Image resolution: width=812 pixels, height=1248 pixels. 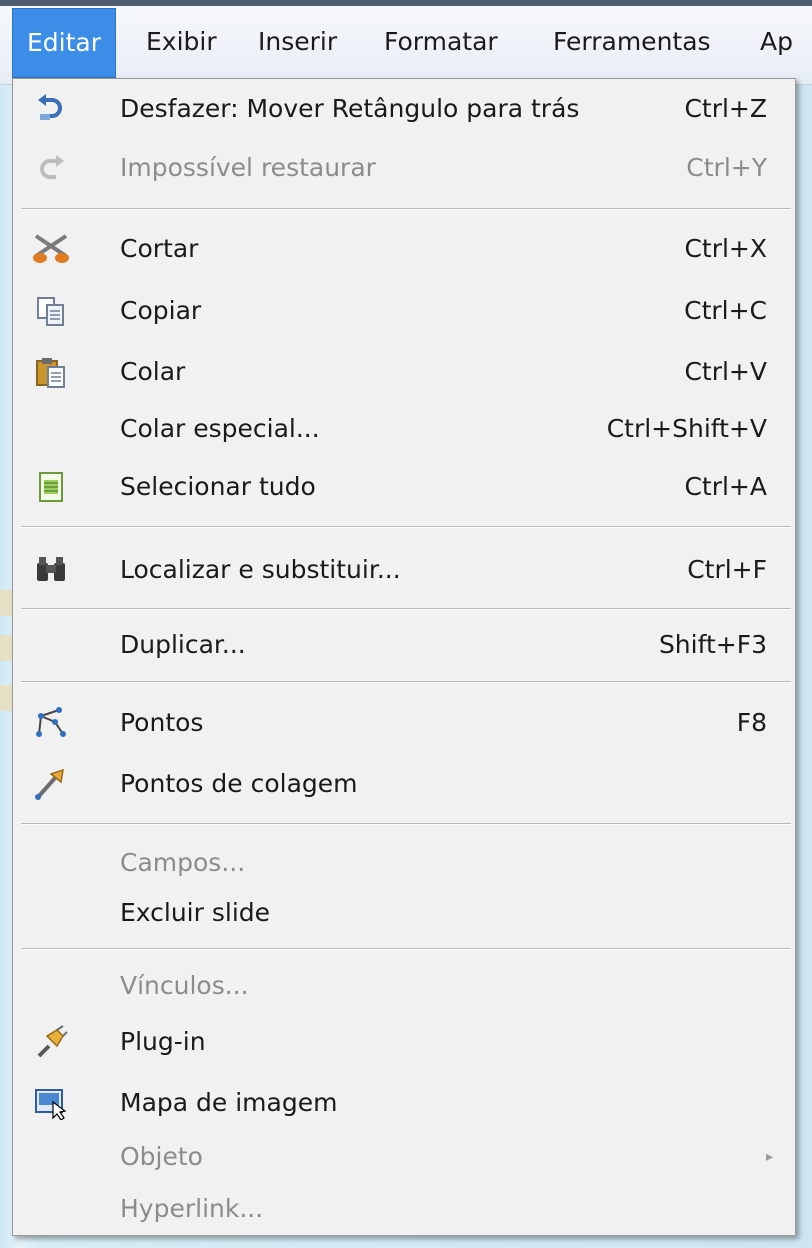 What do you see at coordinates (248, 167) in the screenshot?
I see `menu-item-label: Impossível restaurar` at bounding box center [248, 167].